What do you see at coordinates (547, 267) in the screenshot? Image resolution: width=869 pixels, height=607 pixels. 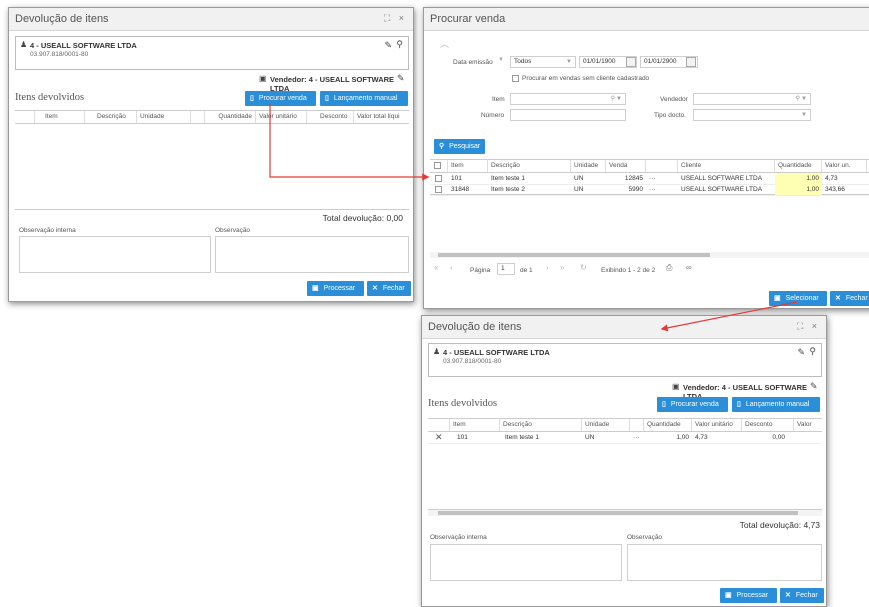 I see `next-page-icon: ›` at bounding box center [547, 267].